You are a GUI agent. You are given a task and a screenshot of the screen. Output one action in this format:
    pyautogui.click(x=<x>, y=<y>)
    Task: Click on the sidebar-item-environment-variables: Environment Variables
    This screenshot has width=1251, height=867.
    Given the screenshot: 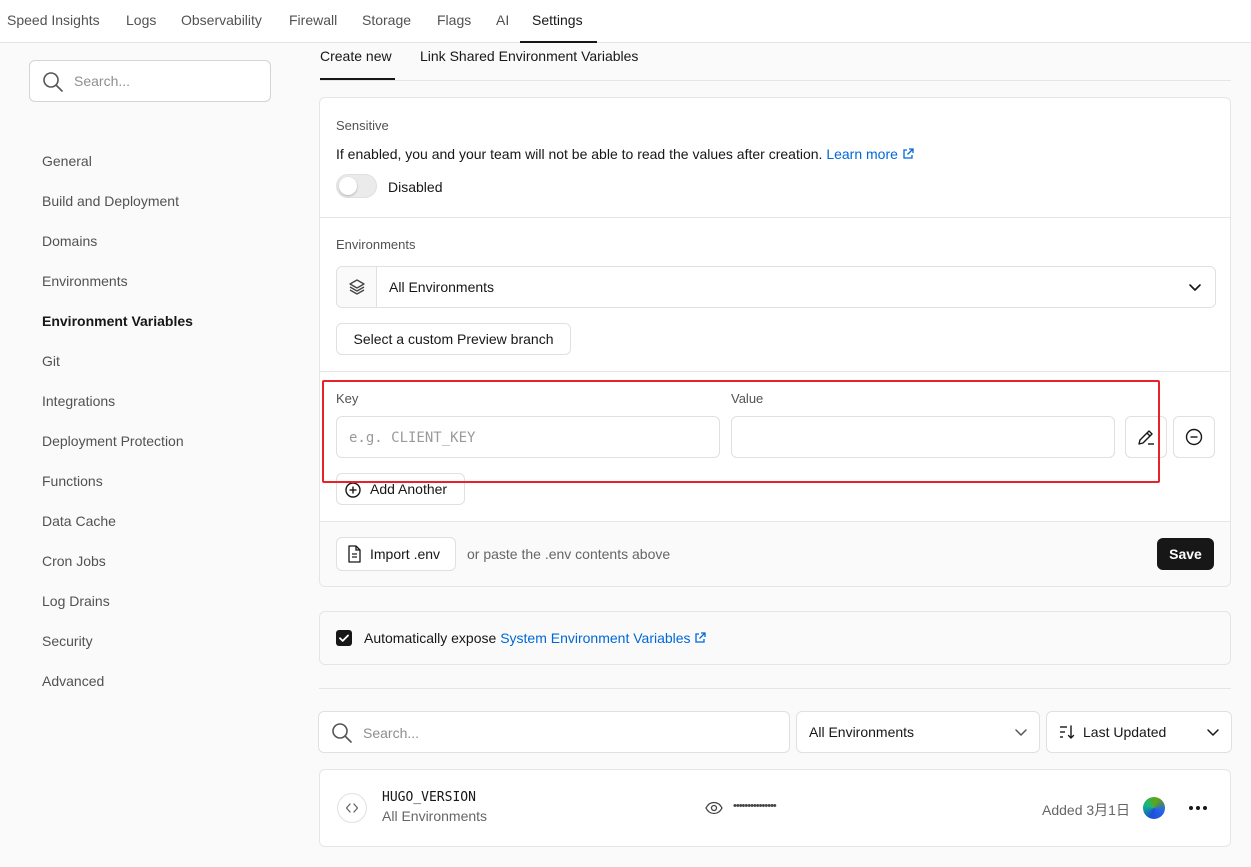 What is the action you would take?
    pyautogui.click(x=117, y=321)
    